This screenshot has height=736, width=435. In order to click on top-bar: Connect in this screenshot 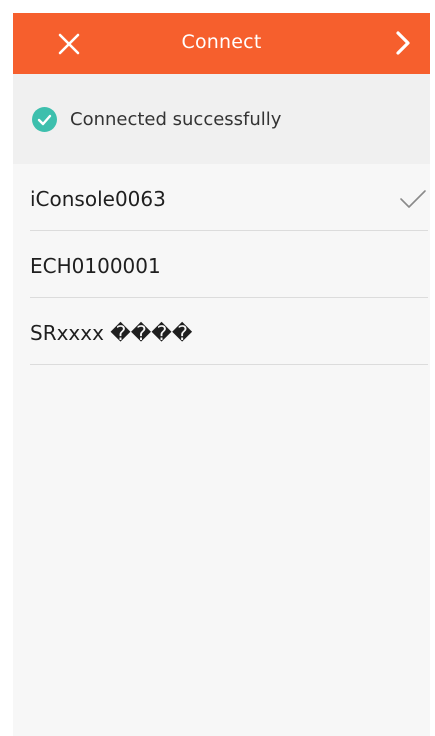, I will do `click(221, 43)`.